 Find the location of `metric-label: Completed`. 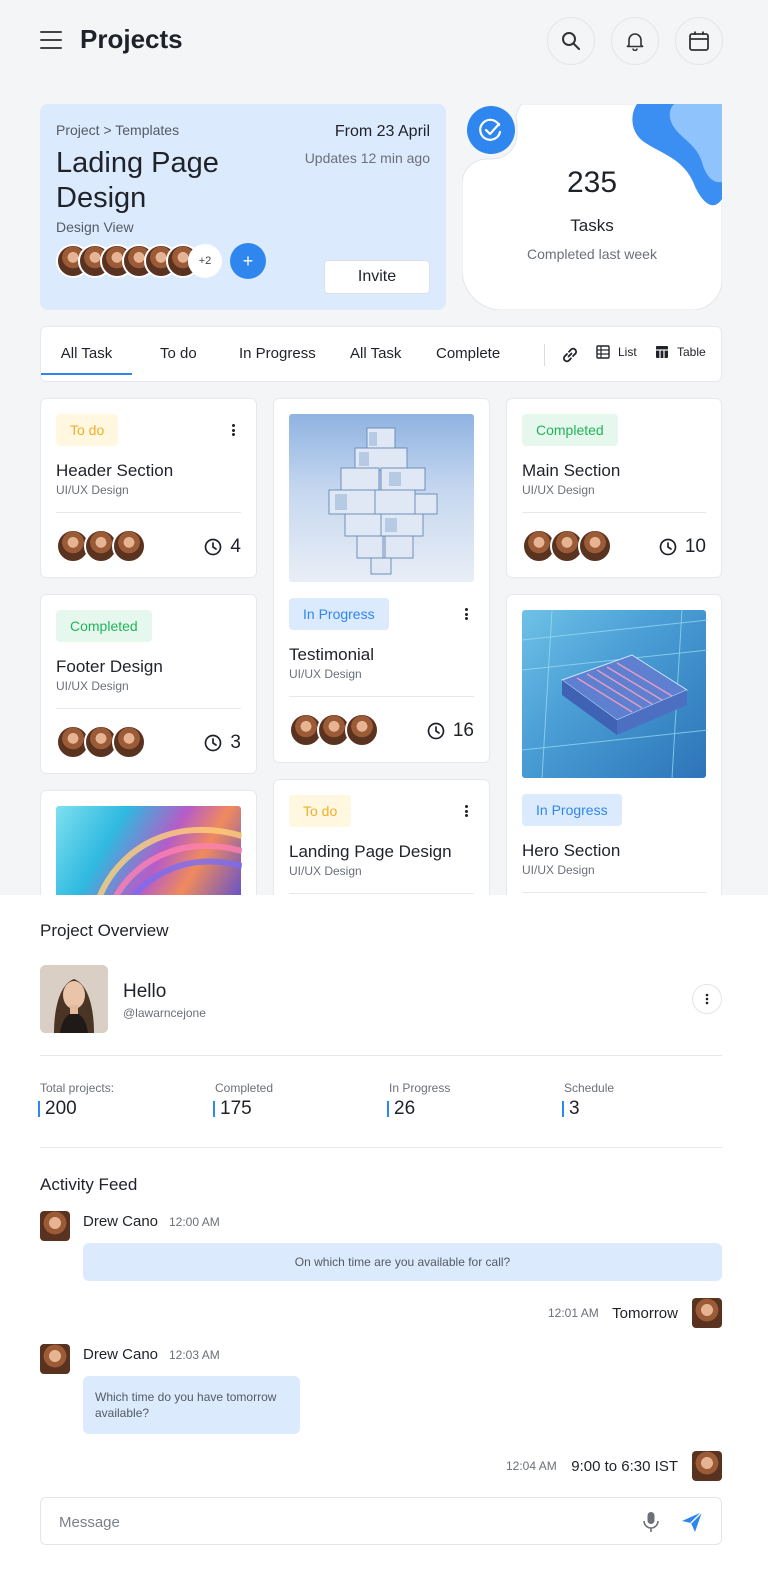

metric-label: Completed is located at coordinates (244, 1088).